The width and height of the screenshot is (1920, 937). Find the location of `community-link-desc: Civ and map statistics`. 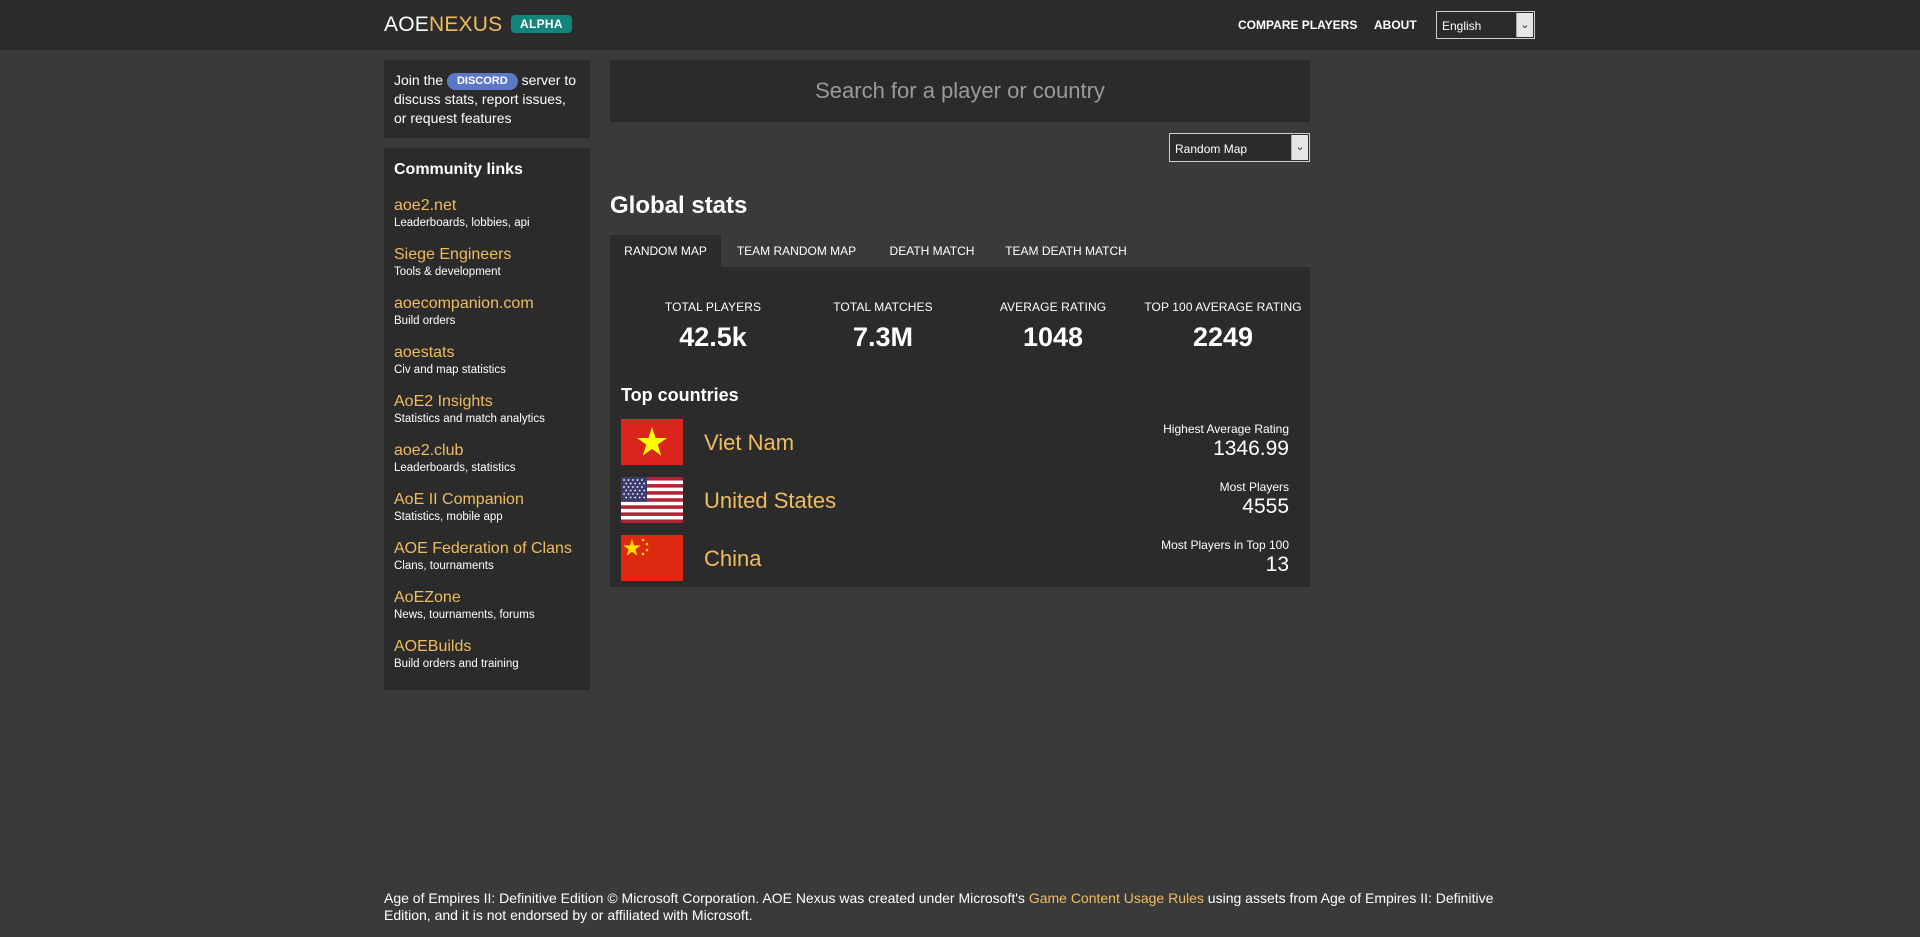

community-link-desc: Civ and map statistics is located at coordinates (450, 370).